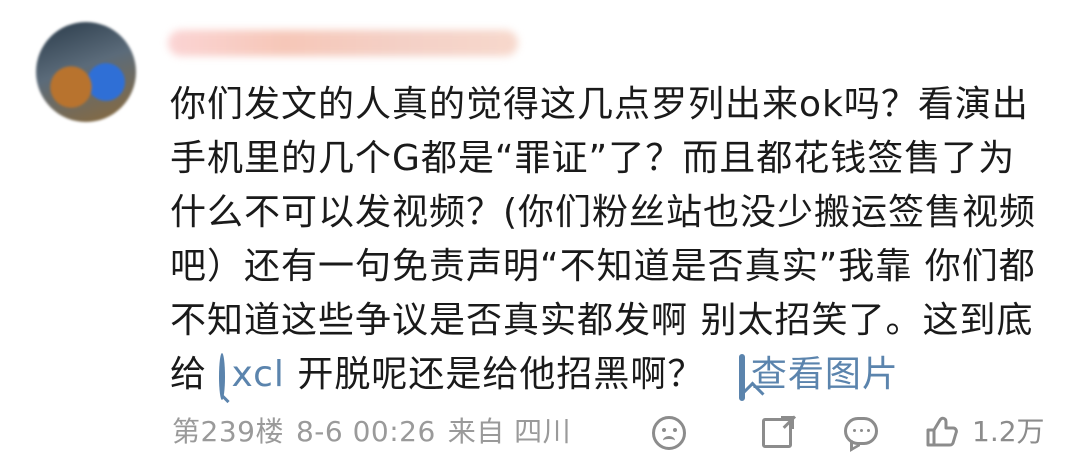 This screenshot has width=1080, height=467. What do you see at coordinates (669, 433) in the screenshot?
I see `dislike-face-icon` at bounding box center [669, 433].